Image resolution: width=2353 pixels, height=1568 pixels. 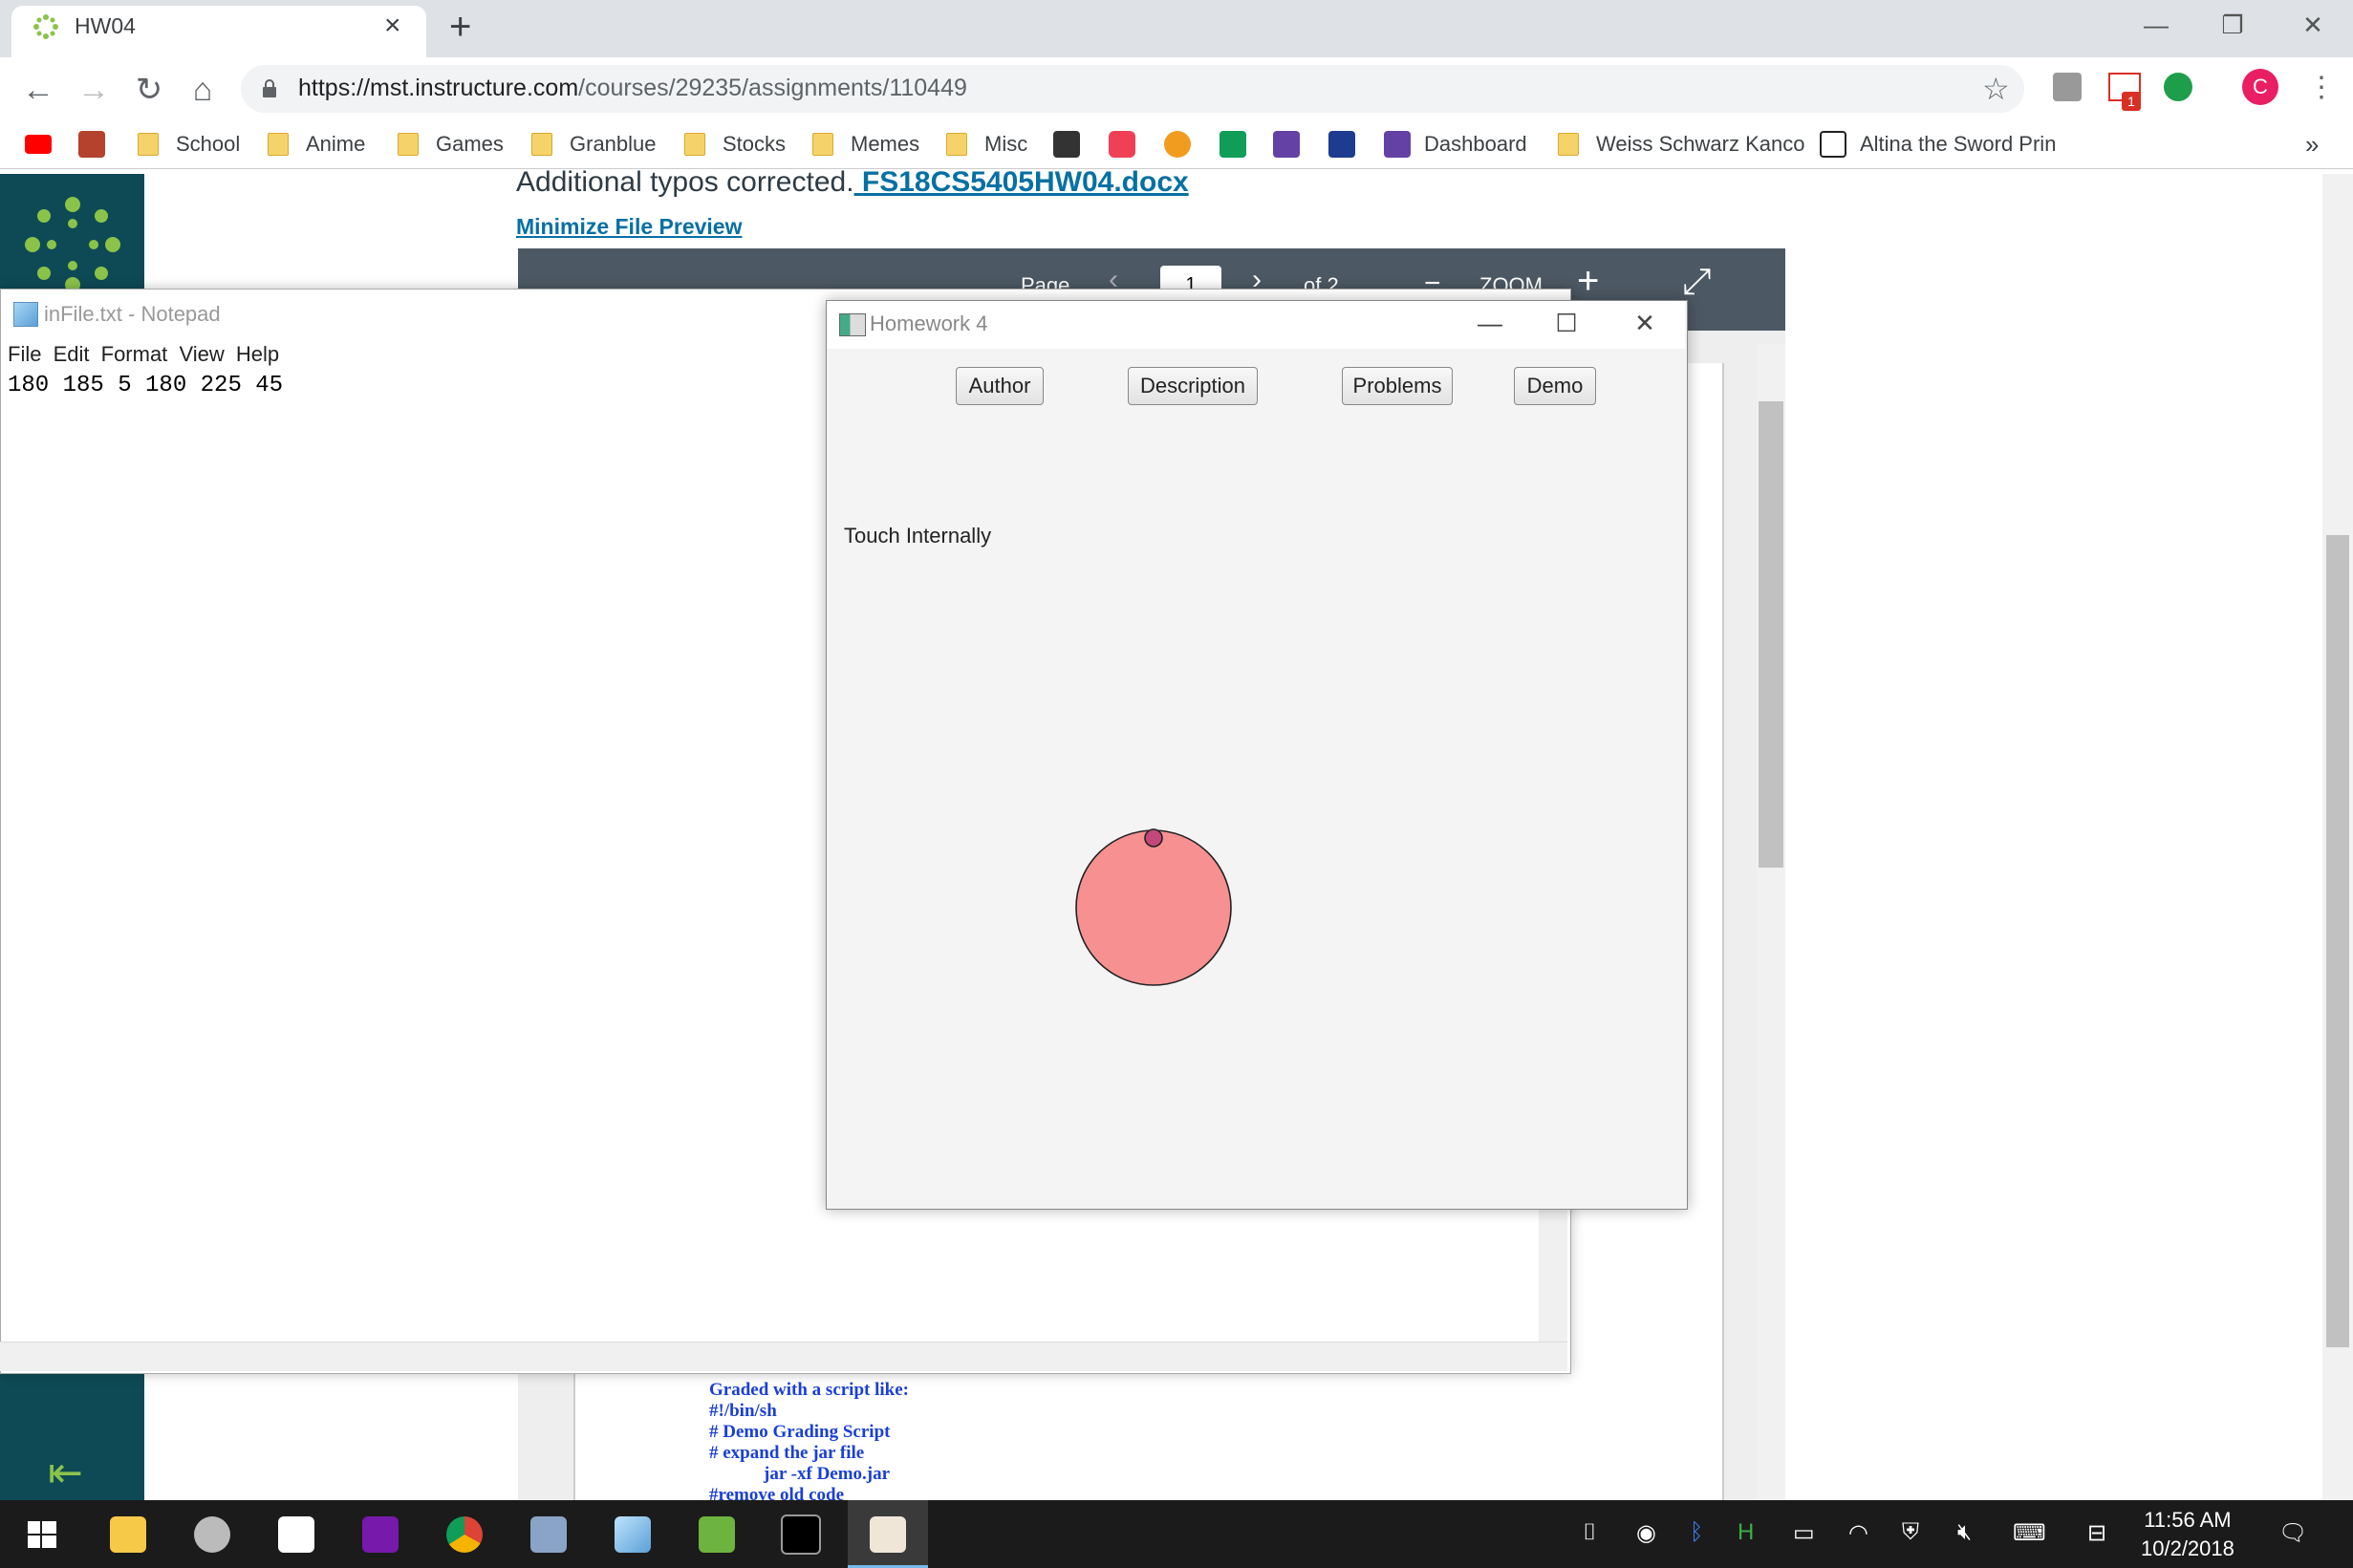 I want to click on extension-green-icon, so click(x=2178, y=87).